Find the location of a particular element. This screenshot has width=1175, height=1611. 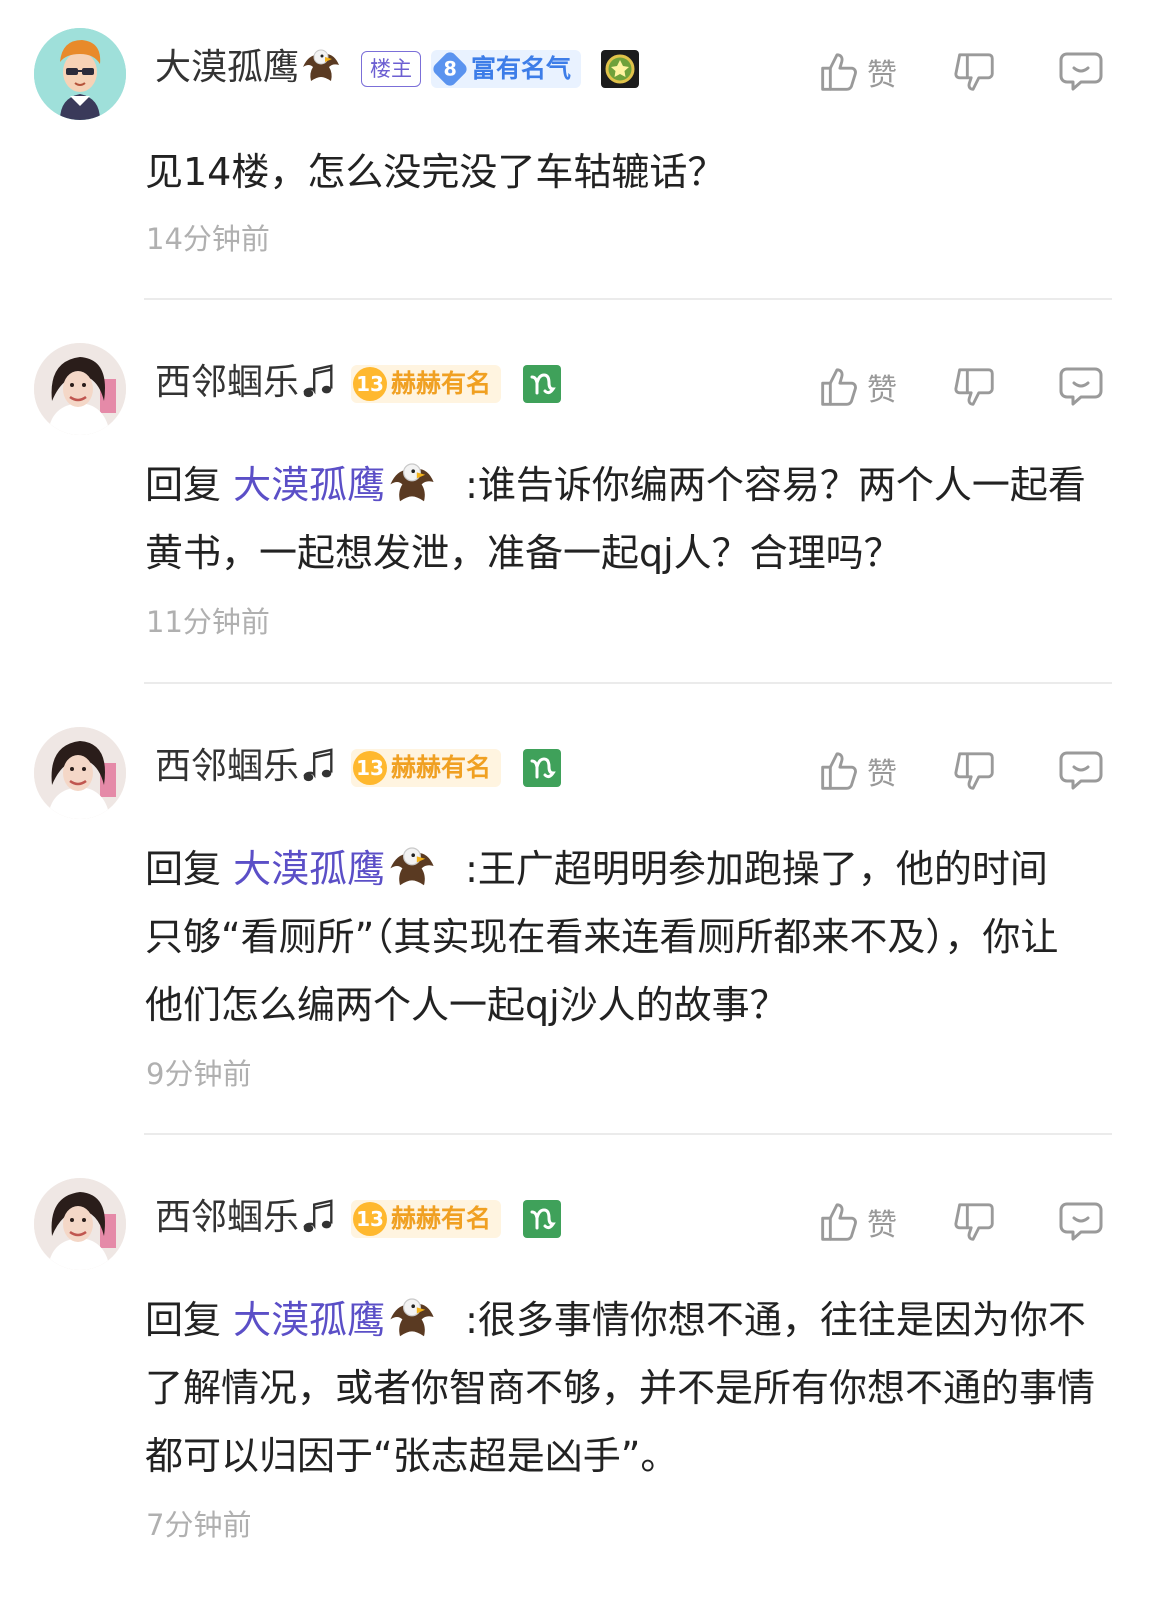

username: 大漠孤鹰 is located at coordinates (249, 68).